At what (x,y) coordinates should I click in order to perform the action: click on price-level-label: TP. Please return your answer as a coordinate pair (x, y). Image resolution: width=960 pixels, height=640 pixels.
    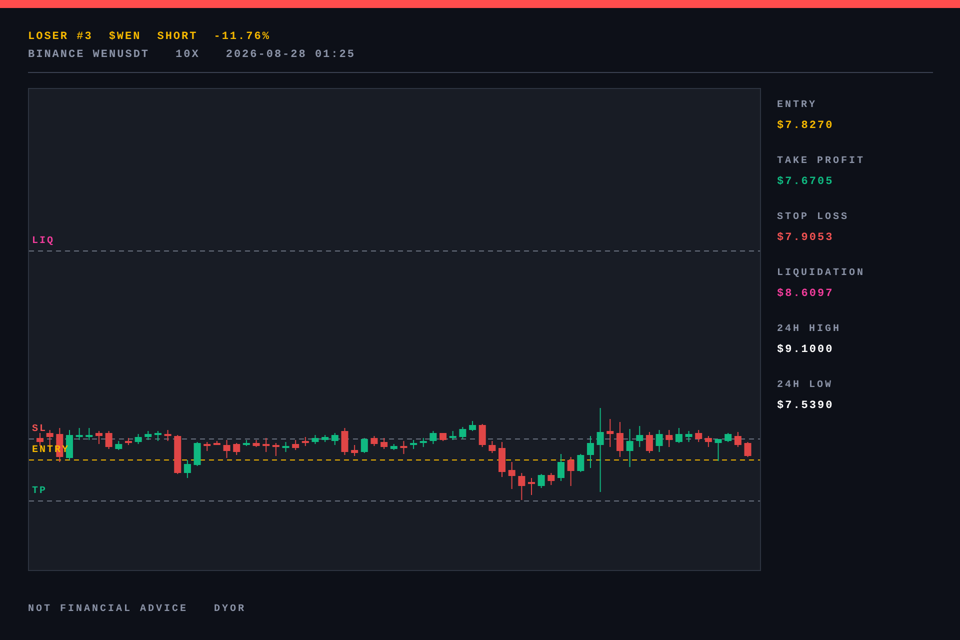
    Looking at the image, I should click on (40, 492).